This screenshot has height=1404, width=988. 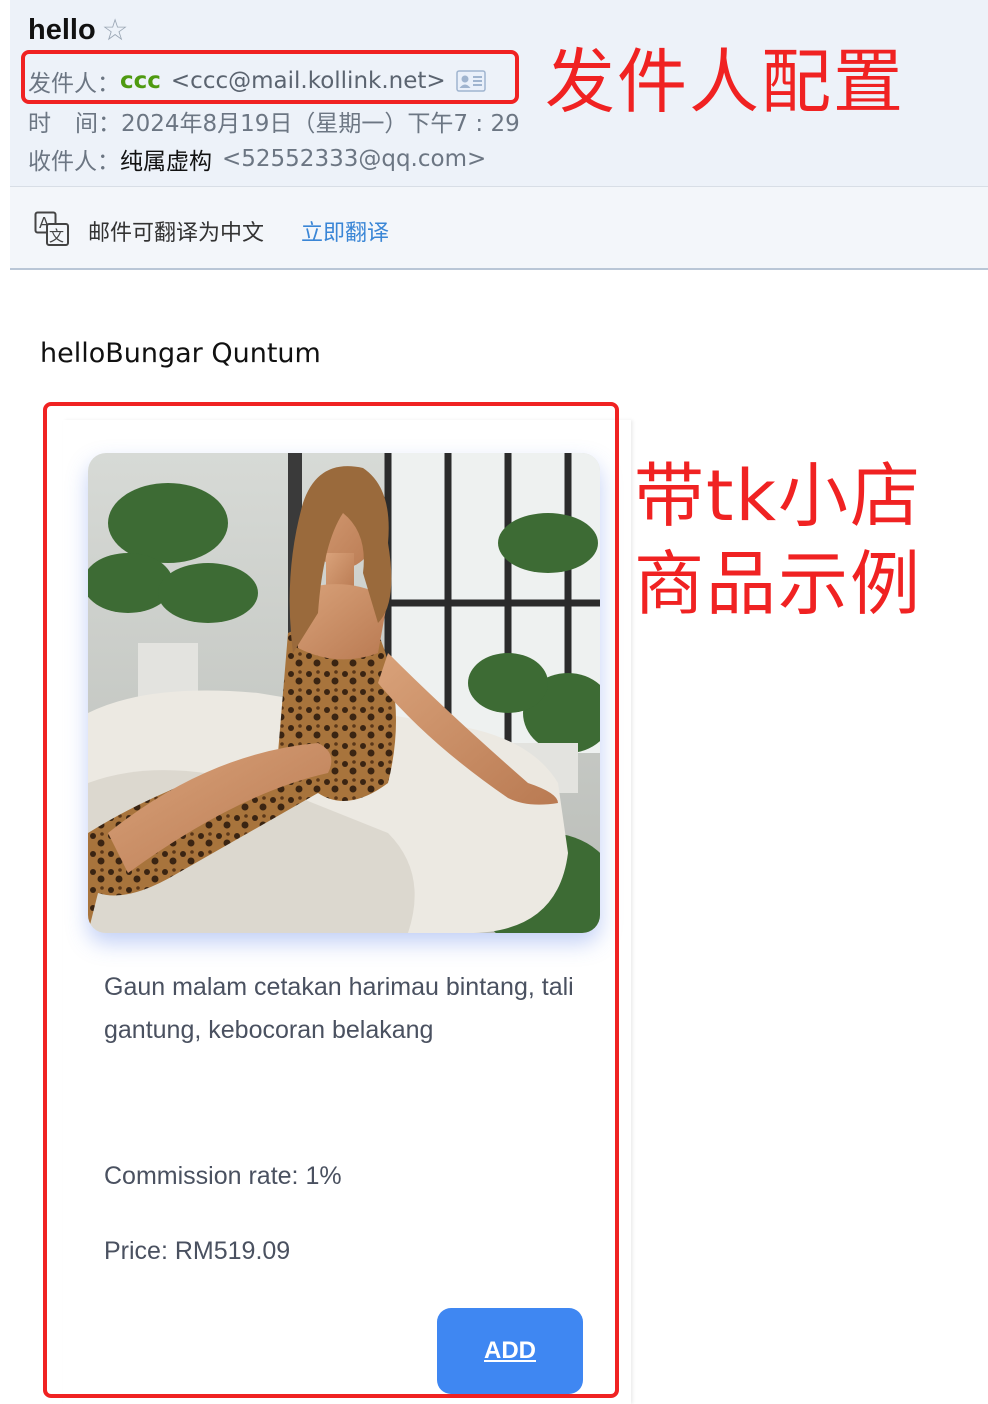 I want to click on time-label-2: 间：, so click(x=98, y=124).